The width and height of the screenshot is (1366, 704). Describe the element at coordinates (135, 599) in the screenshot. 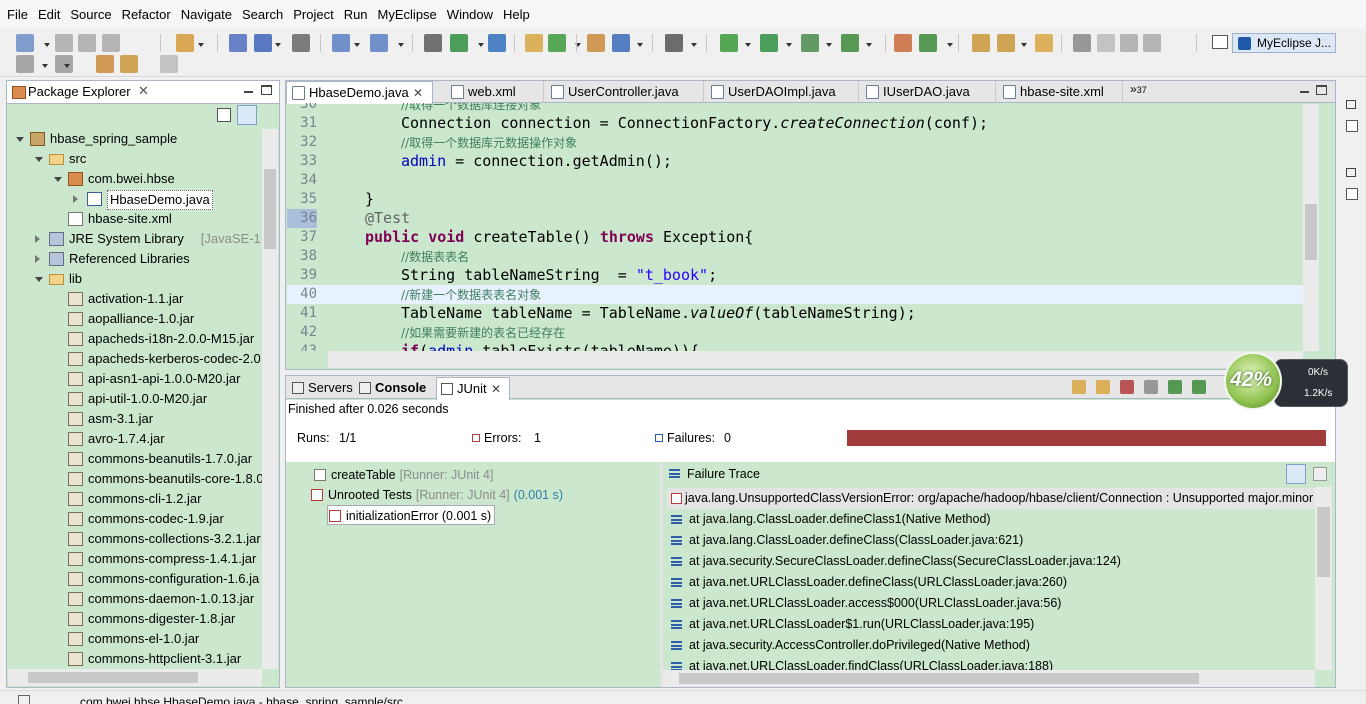

I see `tree-item: commons-daemon-1.0.13.jar` at that location.